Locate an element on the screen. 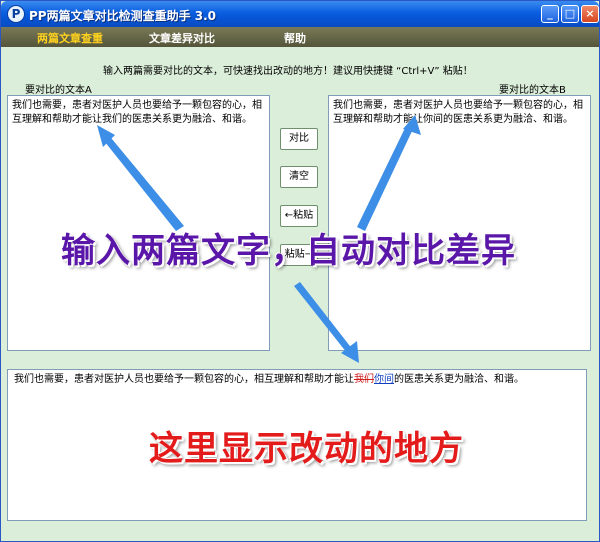 This screenshot has height=542, width=600. annotation-auto-compare: 输入两篇文字，自动对比差异 is located at coordinates (288, 251).